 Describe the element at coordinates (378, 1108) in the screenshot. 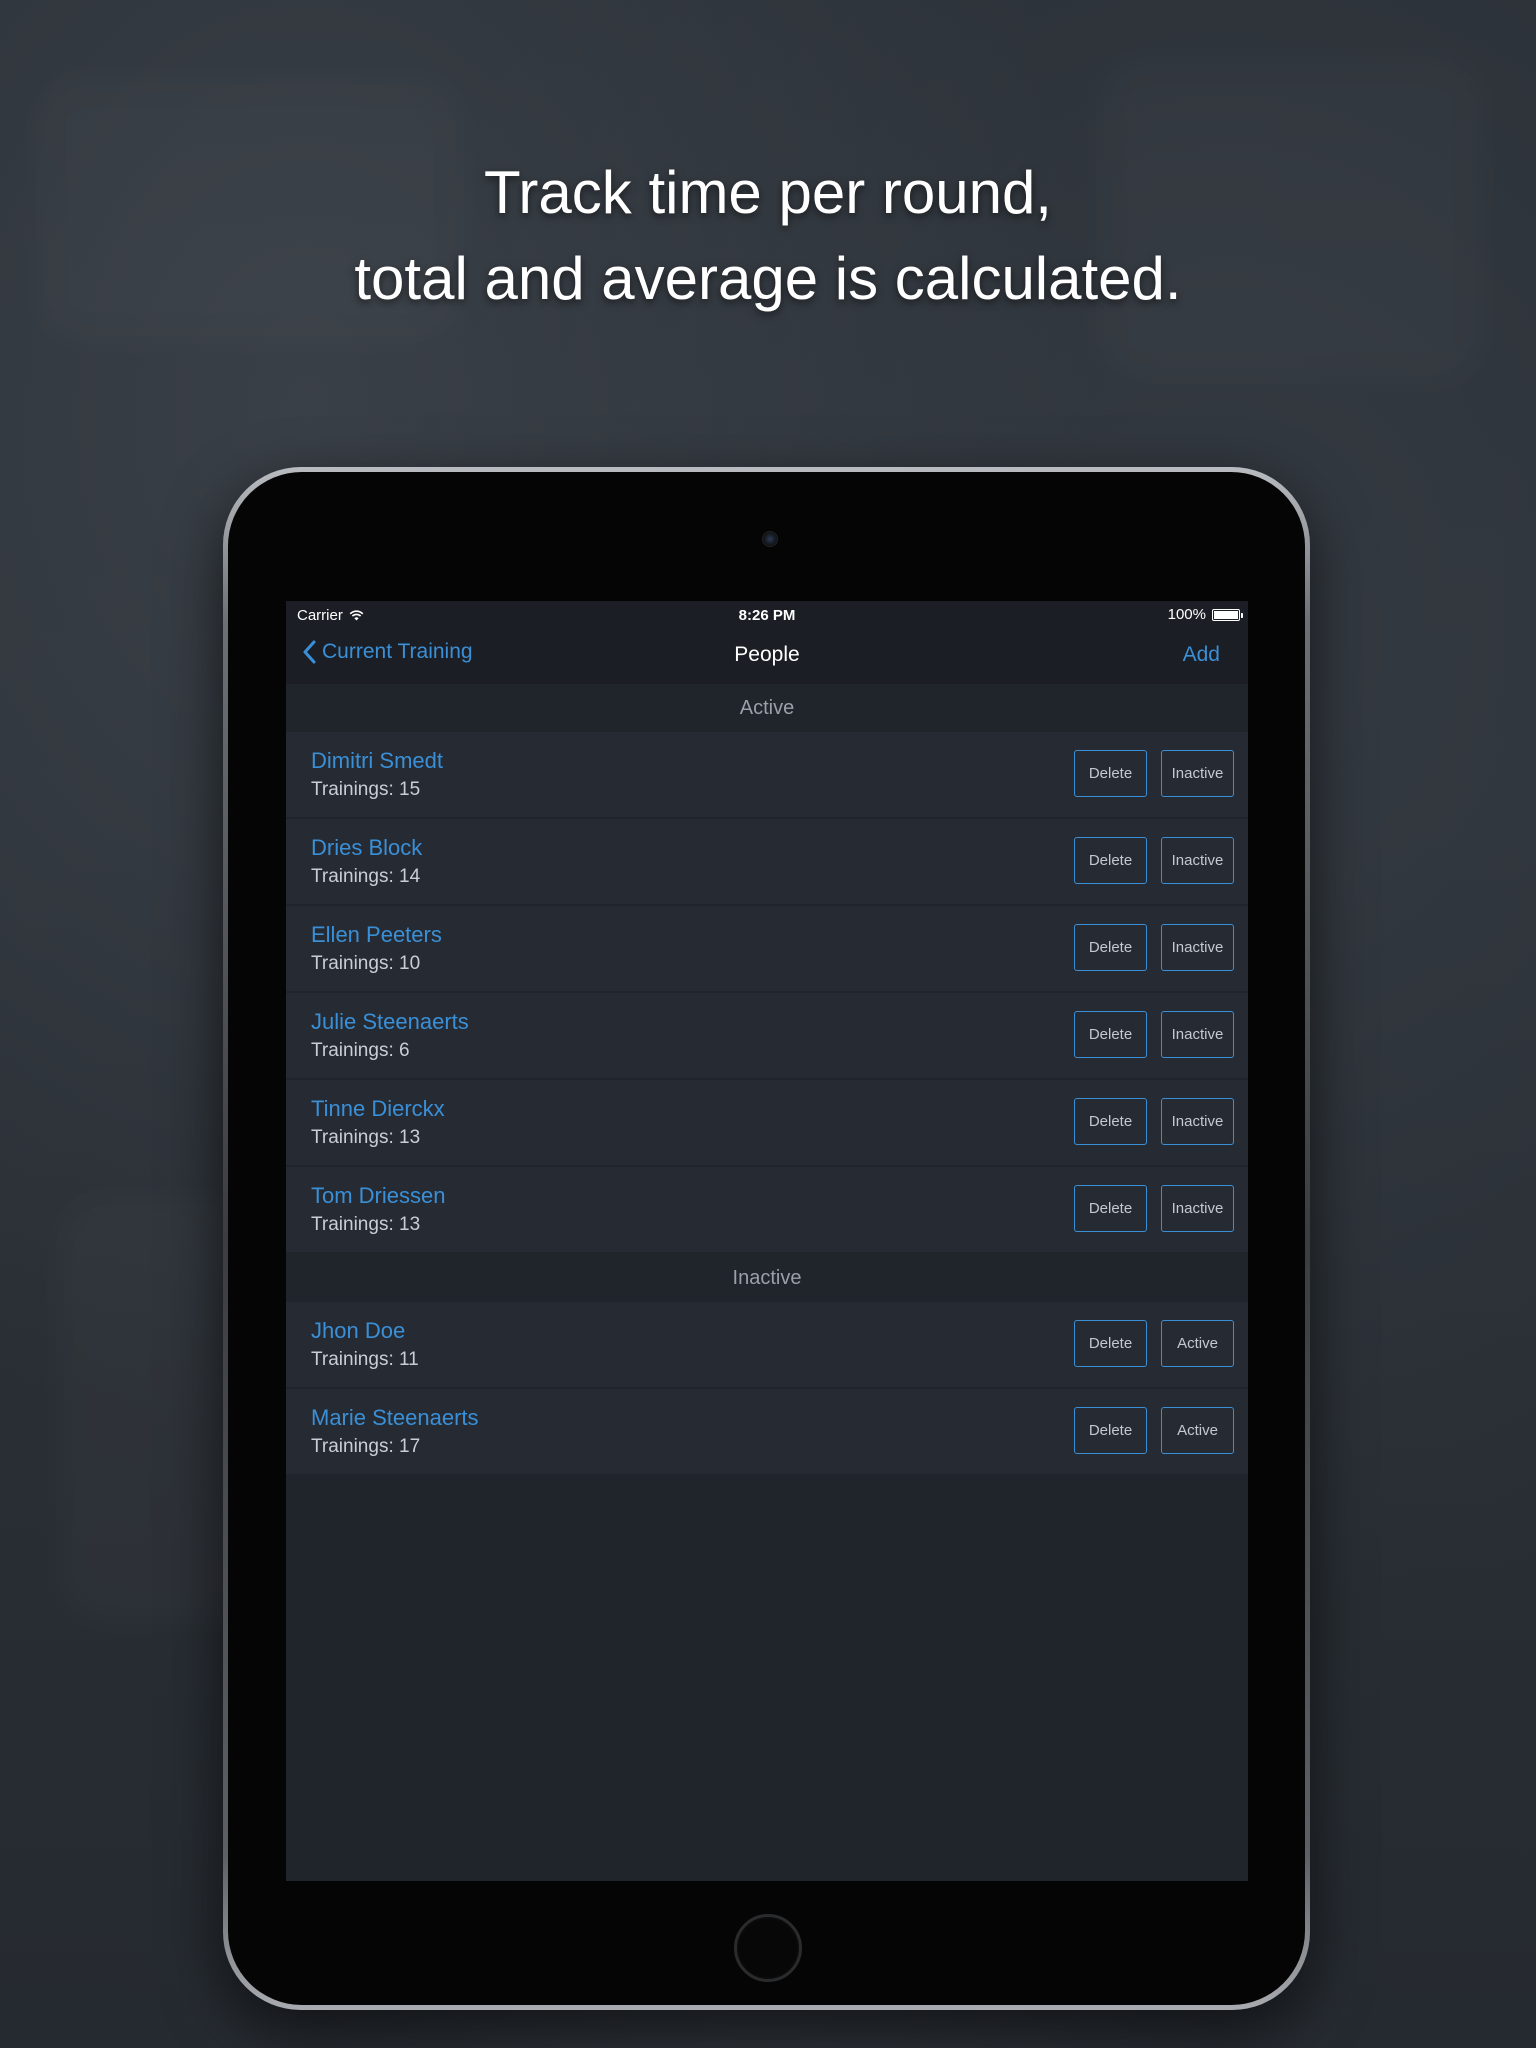

I see `person-name: Tinne Dierckx` at that location.